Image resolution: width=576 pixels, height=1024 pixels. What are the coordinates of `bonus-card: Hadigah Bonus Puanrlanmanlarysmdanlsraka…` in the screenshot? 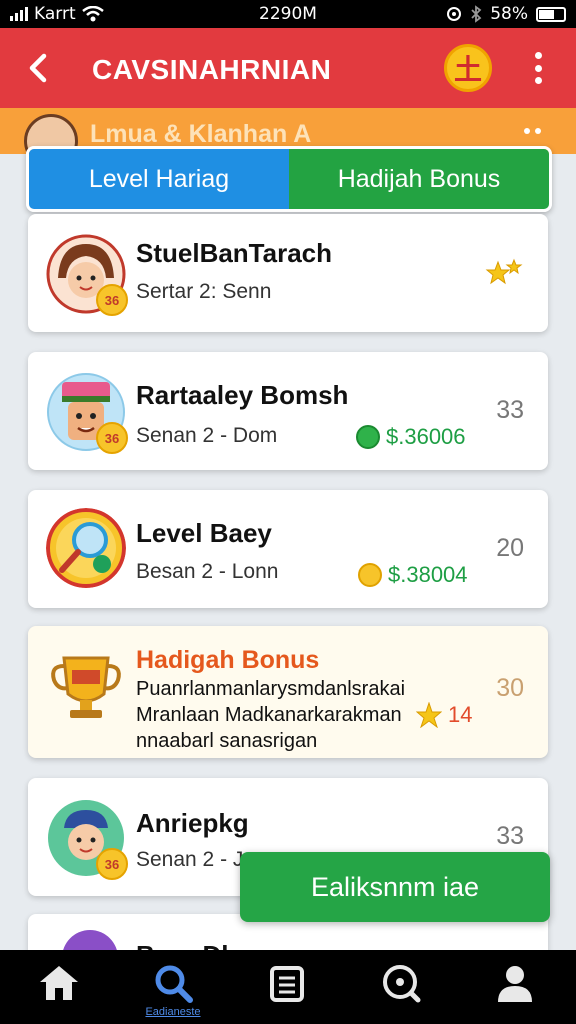 It's located at (288, 692).